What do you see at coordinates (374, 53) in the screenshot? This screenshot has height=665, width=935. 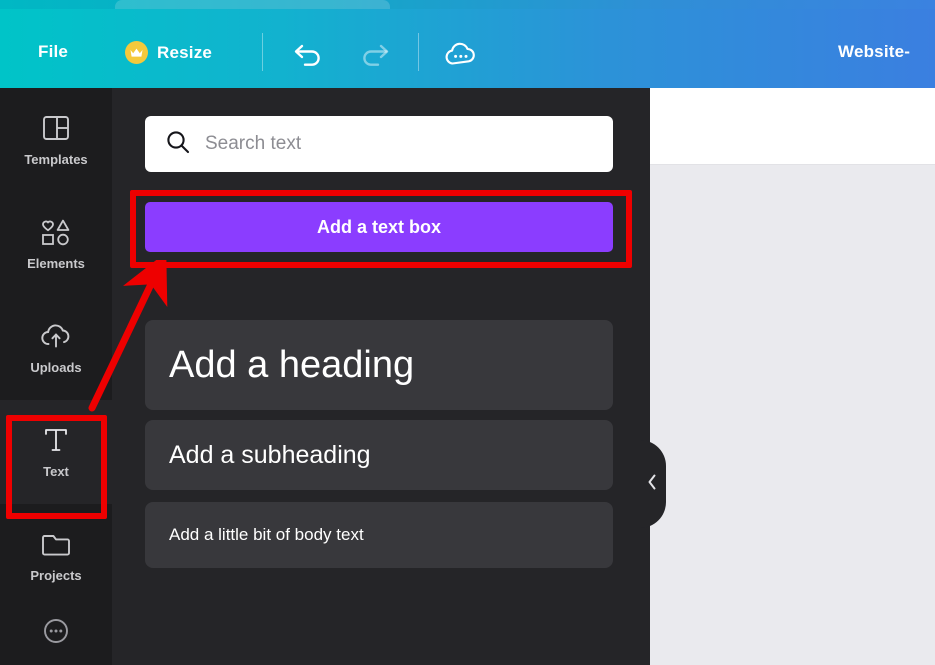 I see `redo-icon` at bounding box center [374, 53].